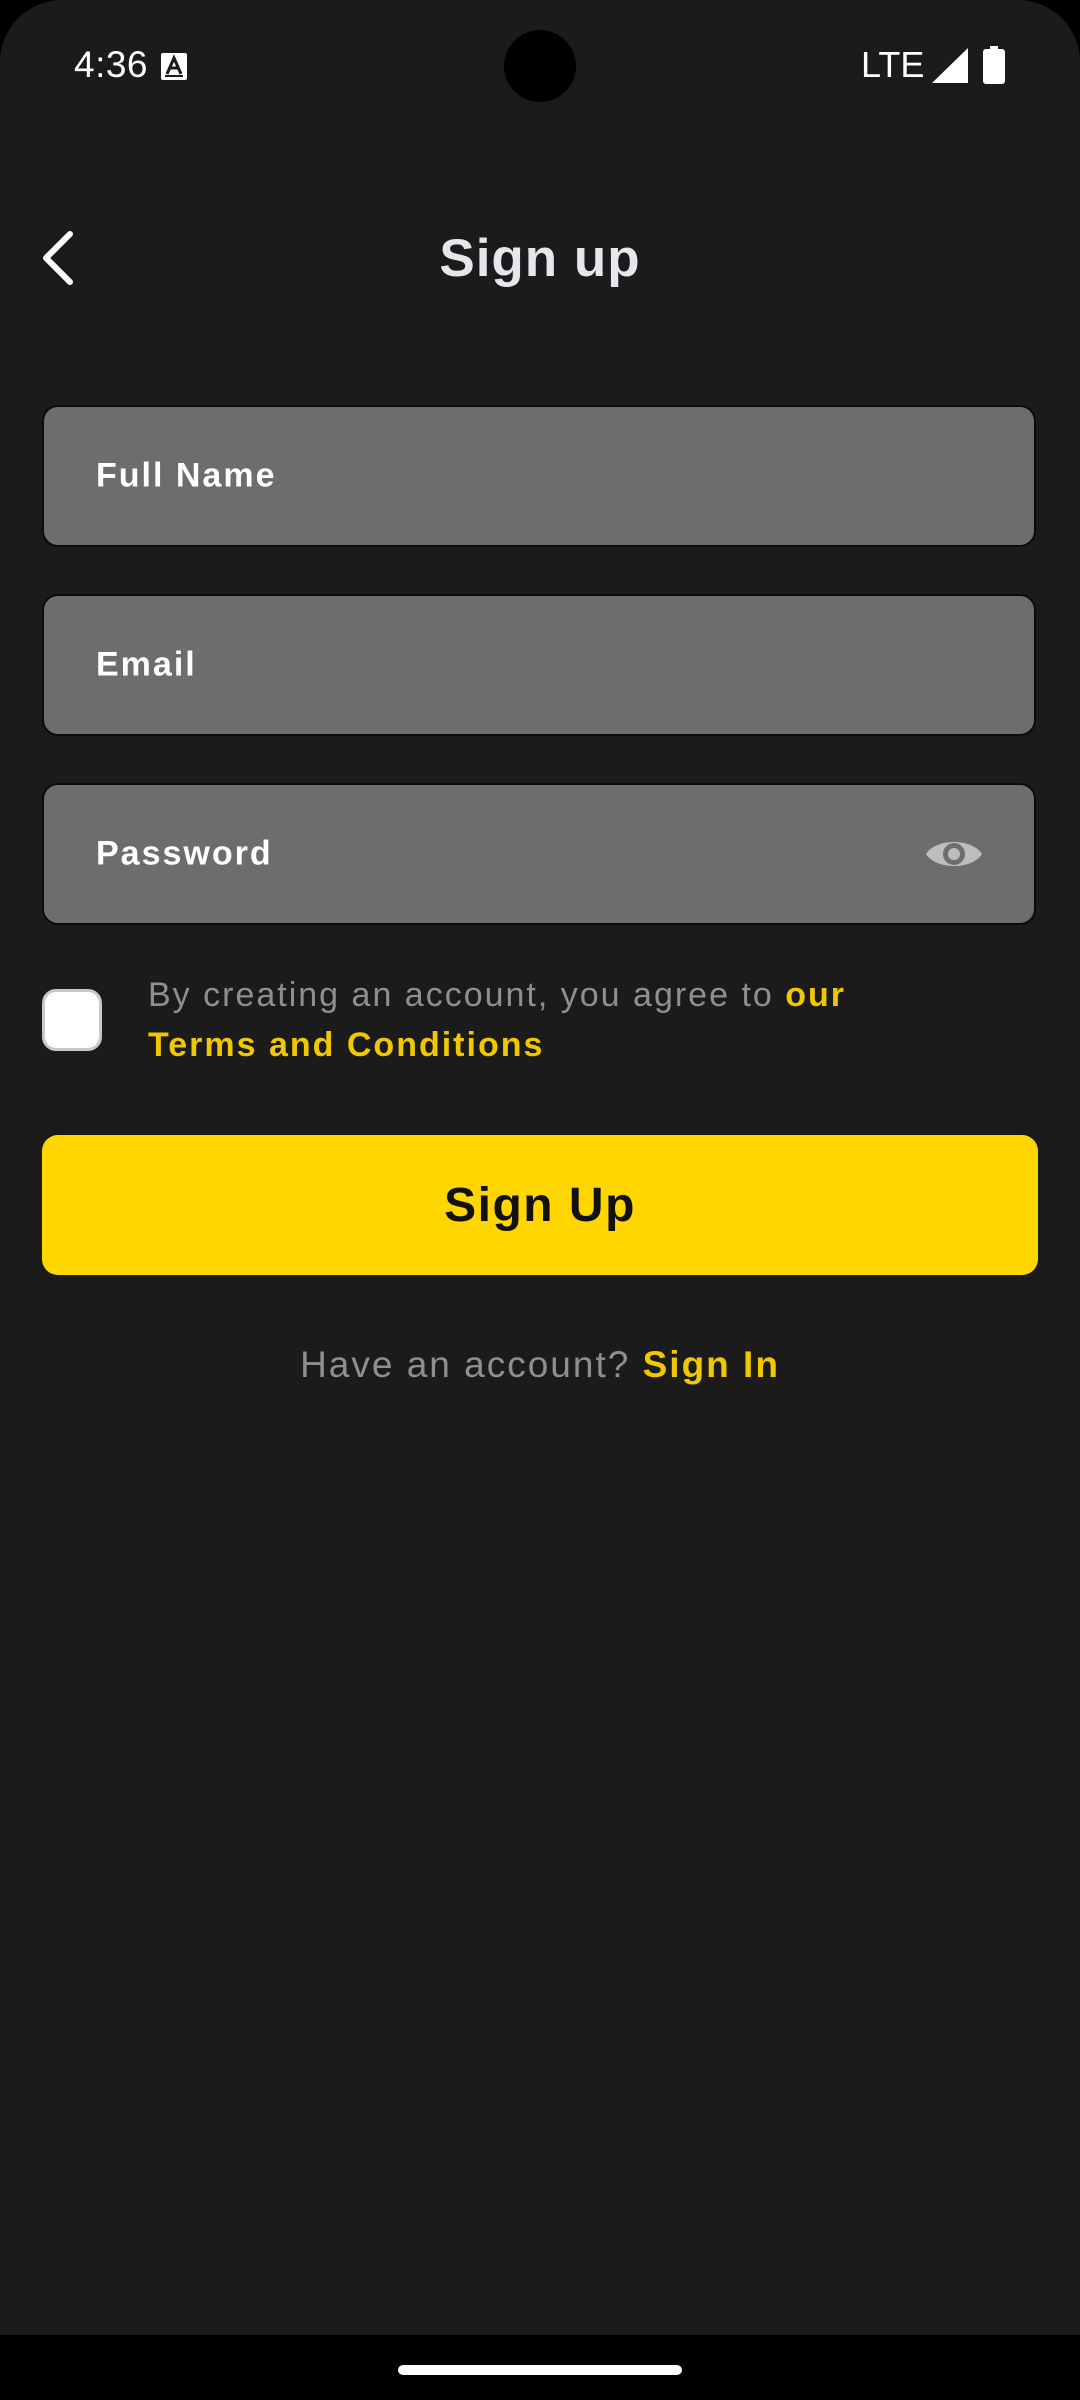 This screenshot has height=2400, width=1080. I want to click on status-bar: 4:36 LTE, so click(540, 65).